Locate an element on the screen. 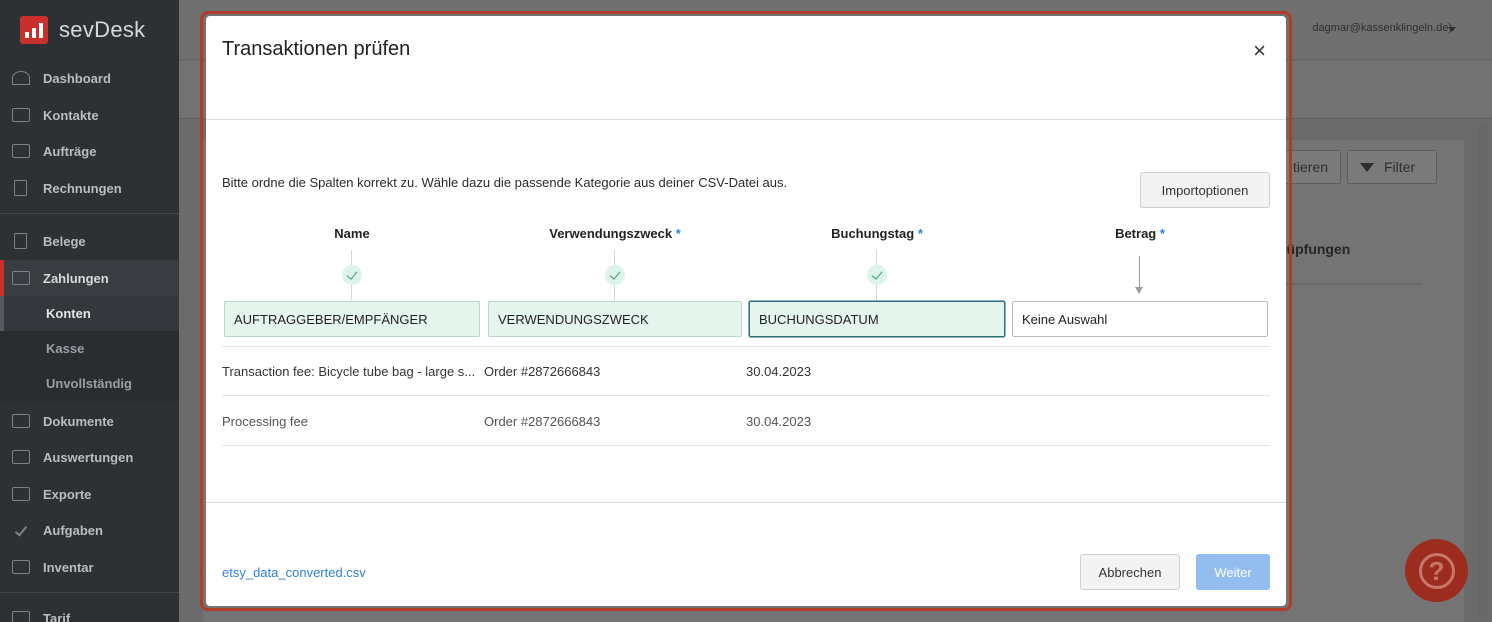  sidebar-item-inventar: Inventar is located at coordinates (89, 567).